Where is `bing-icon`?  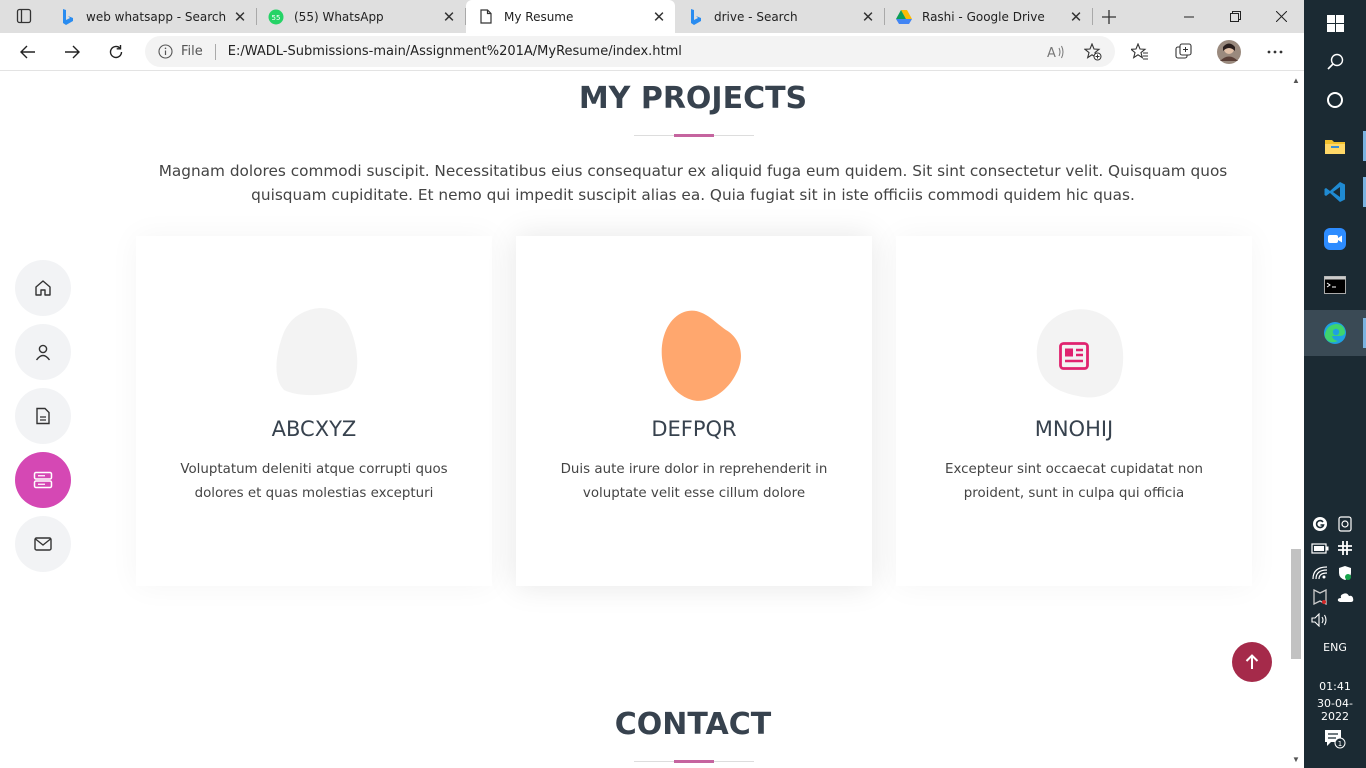
bing-icon is located at coordinates (696, 16).